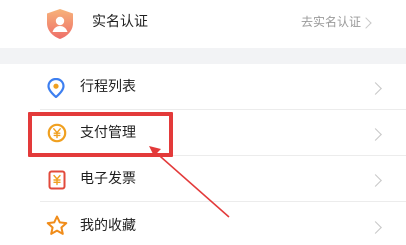  Describe the element at coordinates (56, 88) in the screenshot. I see `location-pin-icon` at that location.